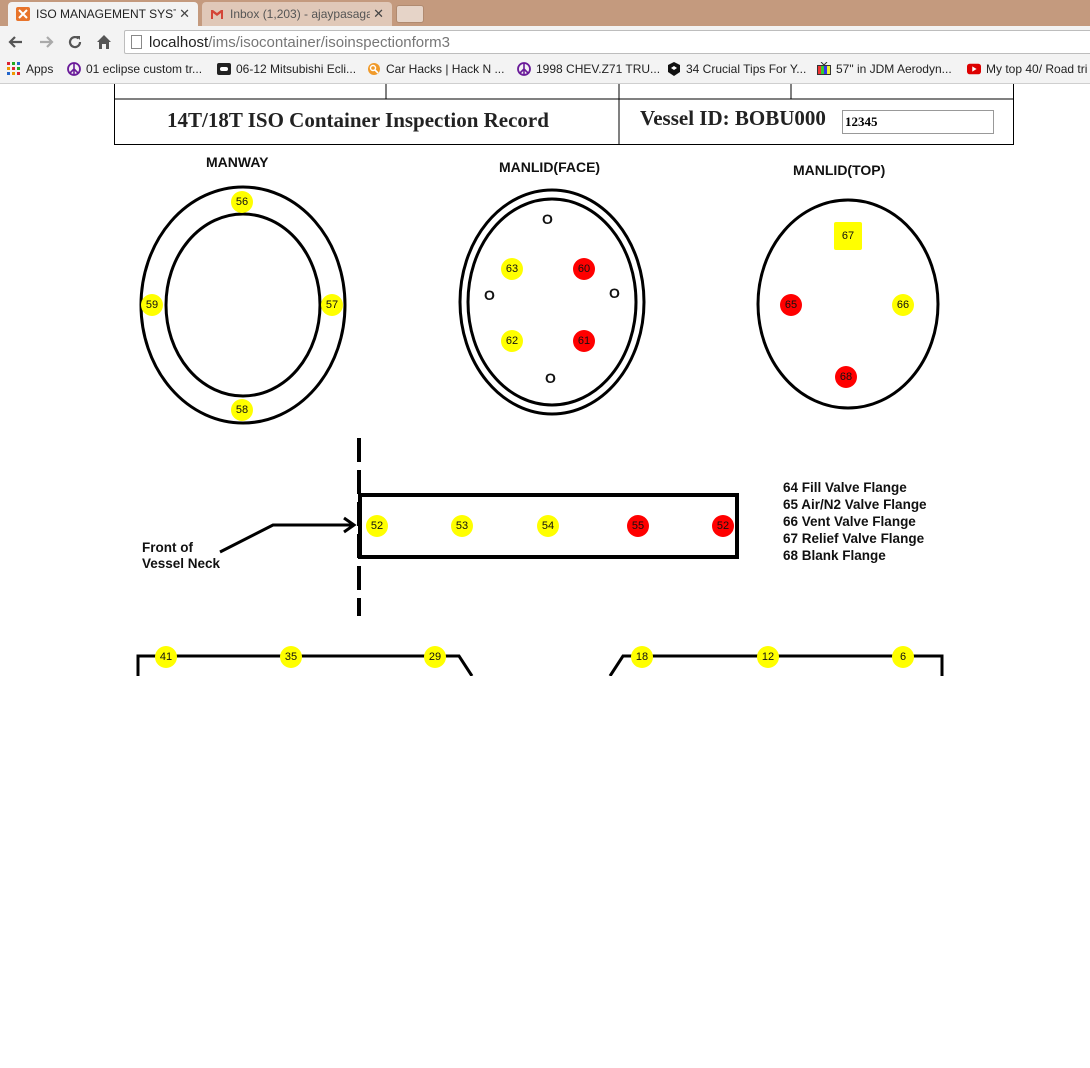 Image resolution: width=1090 pixels, height=1068 pixels. I want to click on front-of-vessel-neck-label: Front of Vessel Neck, so click(181, 555).